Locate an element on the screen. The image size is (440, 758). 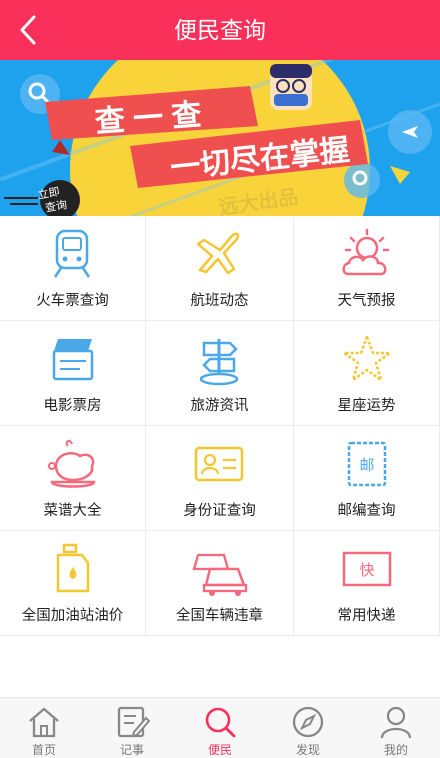
service-label: 航班动态 is located at coordinates (219, 301).